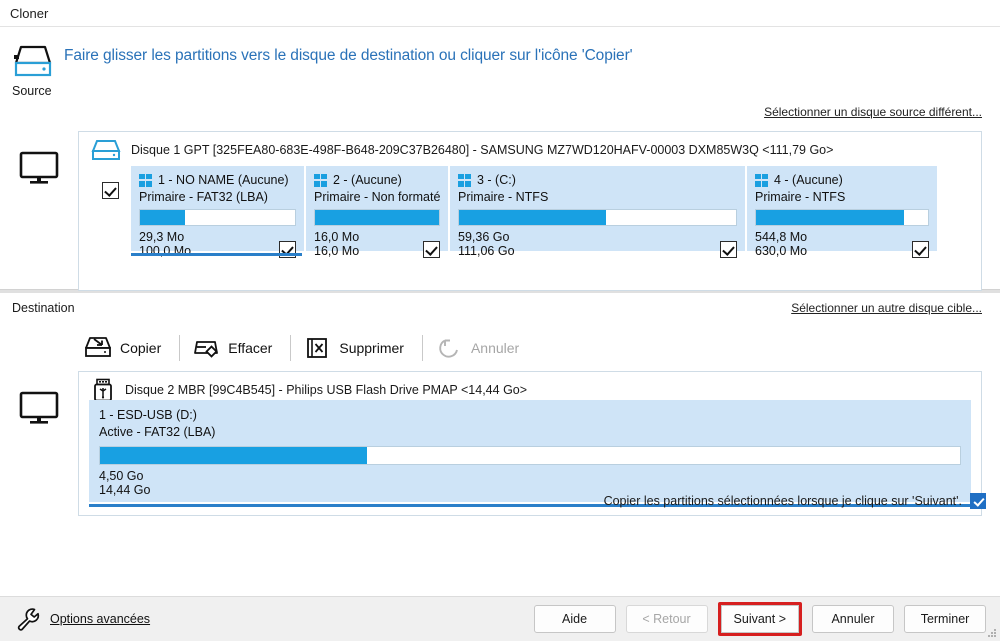 This screenshot has height=641, width=1000. What do you see at coordinates (148, 415) in the screenshot?
I see `destination-partition-title: 1 - ESD-USB (D:)` at bounding box center [148, 415].